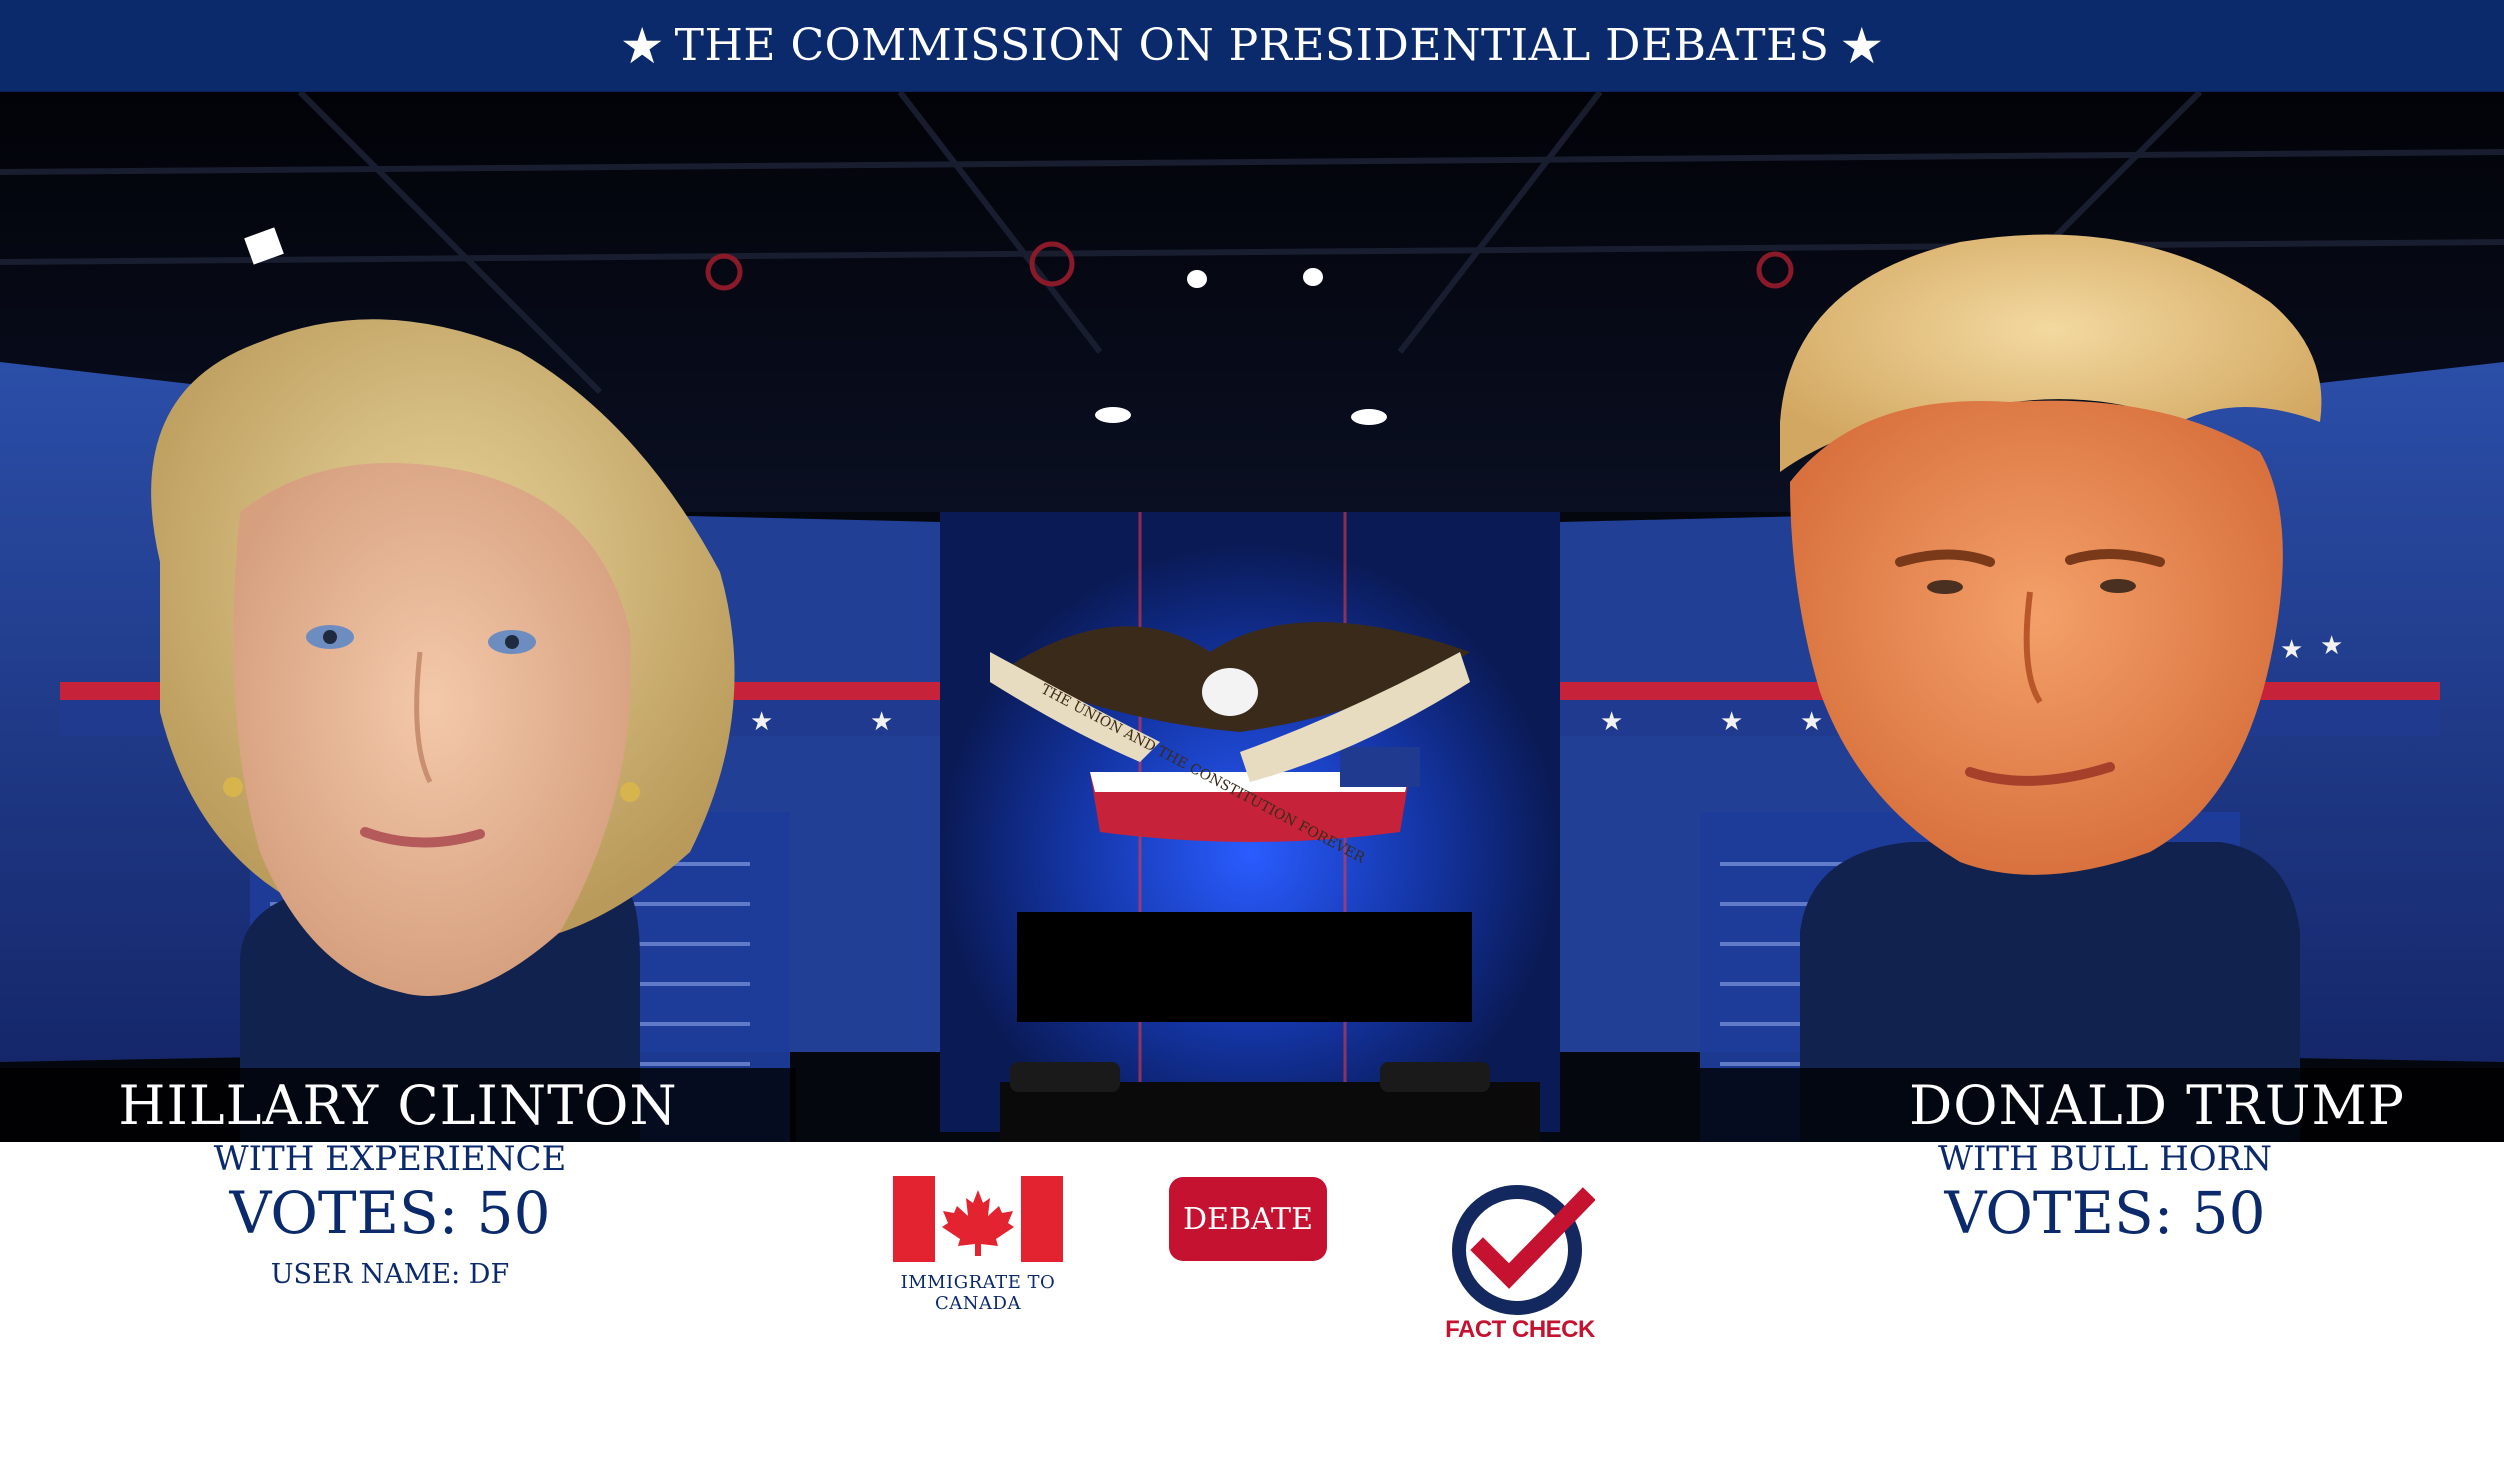 This screenshot has height=1484, width=2504. I want to click on candidate-left-votes: VOTES: 50, so click(390, 1213).